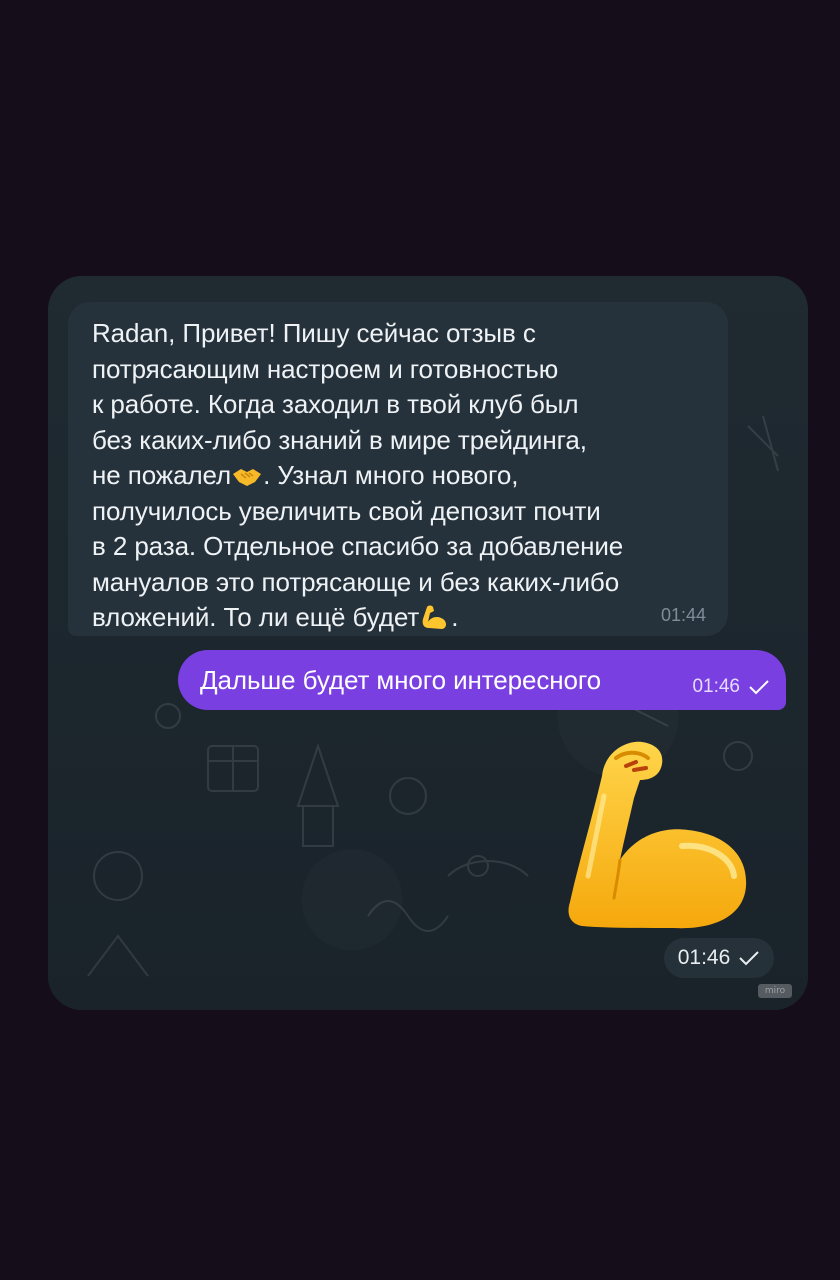 Image resolution: width=840 pixels, height=1280 pixels. I want to click on flexed-biceps-sticker-icon, so click(659, 834).